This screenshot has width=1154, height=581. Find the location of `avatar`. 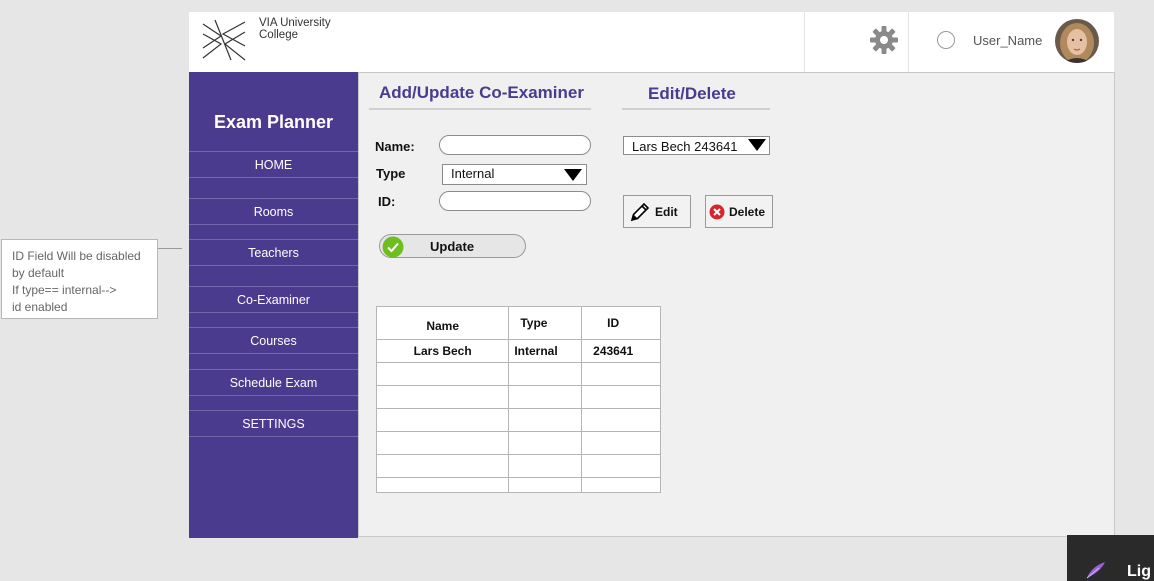

avatar is located at coordinates (1077, 41).